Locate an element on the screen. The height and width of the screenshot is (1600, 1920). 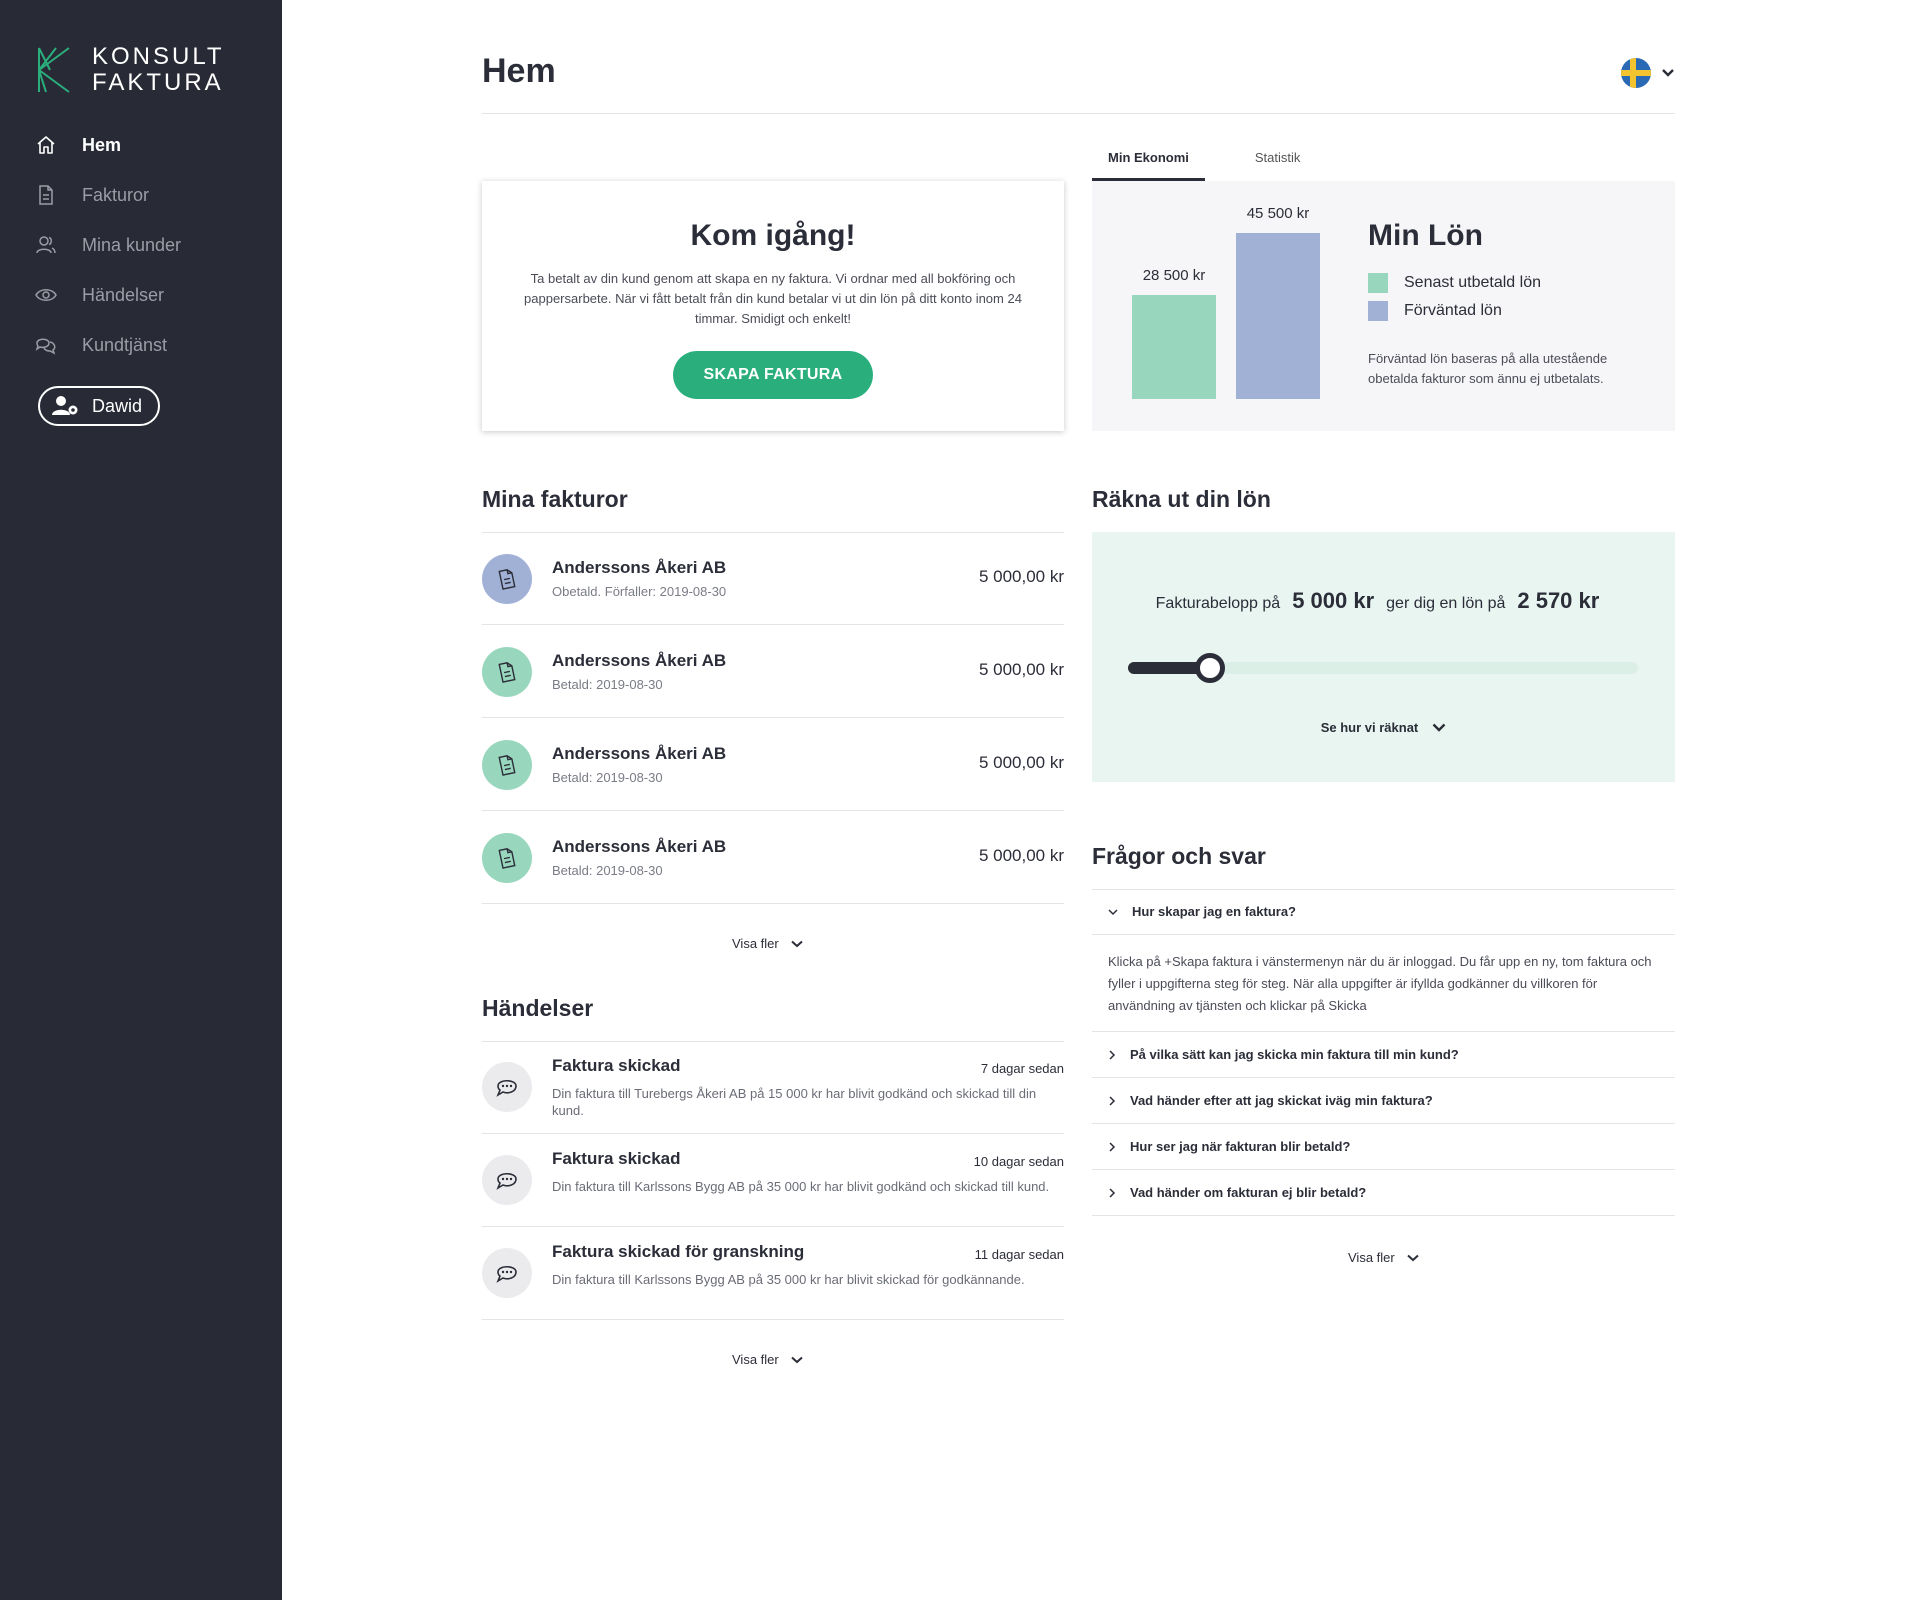
sidebar-item-mina-kunder: Mina kunder is located at coordinates (141, 245).